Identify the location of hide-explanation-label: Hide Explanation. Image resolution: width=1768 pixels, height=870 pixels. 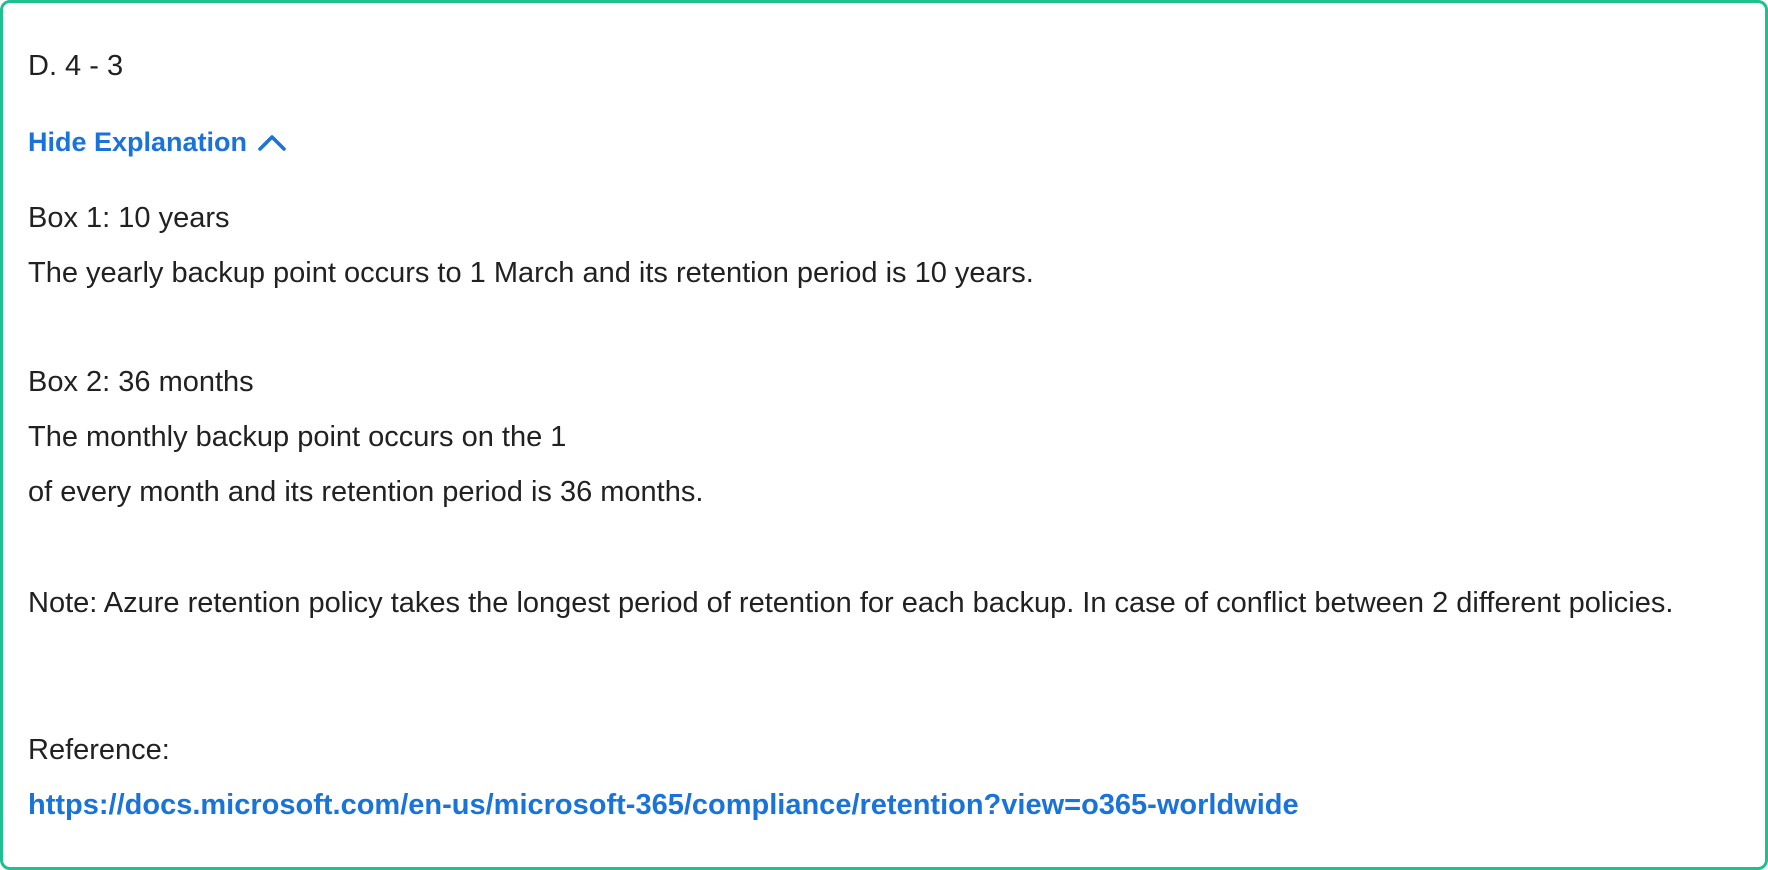
(138, 142).